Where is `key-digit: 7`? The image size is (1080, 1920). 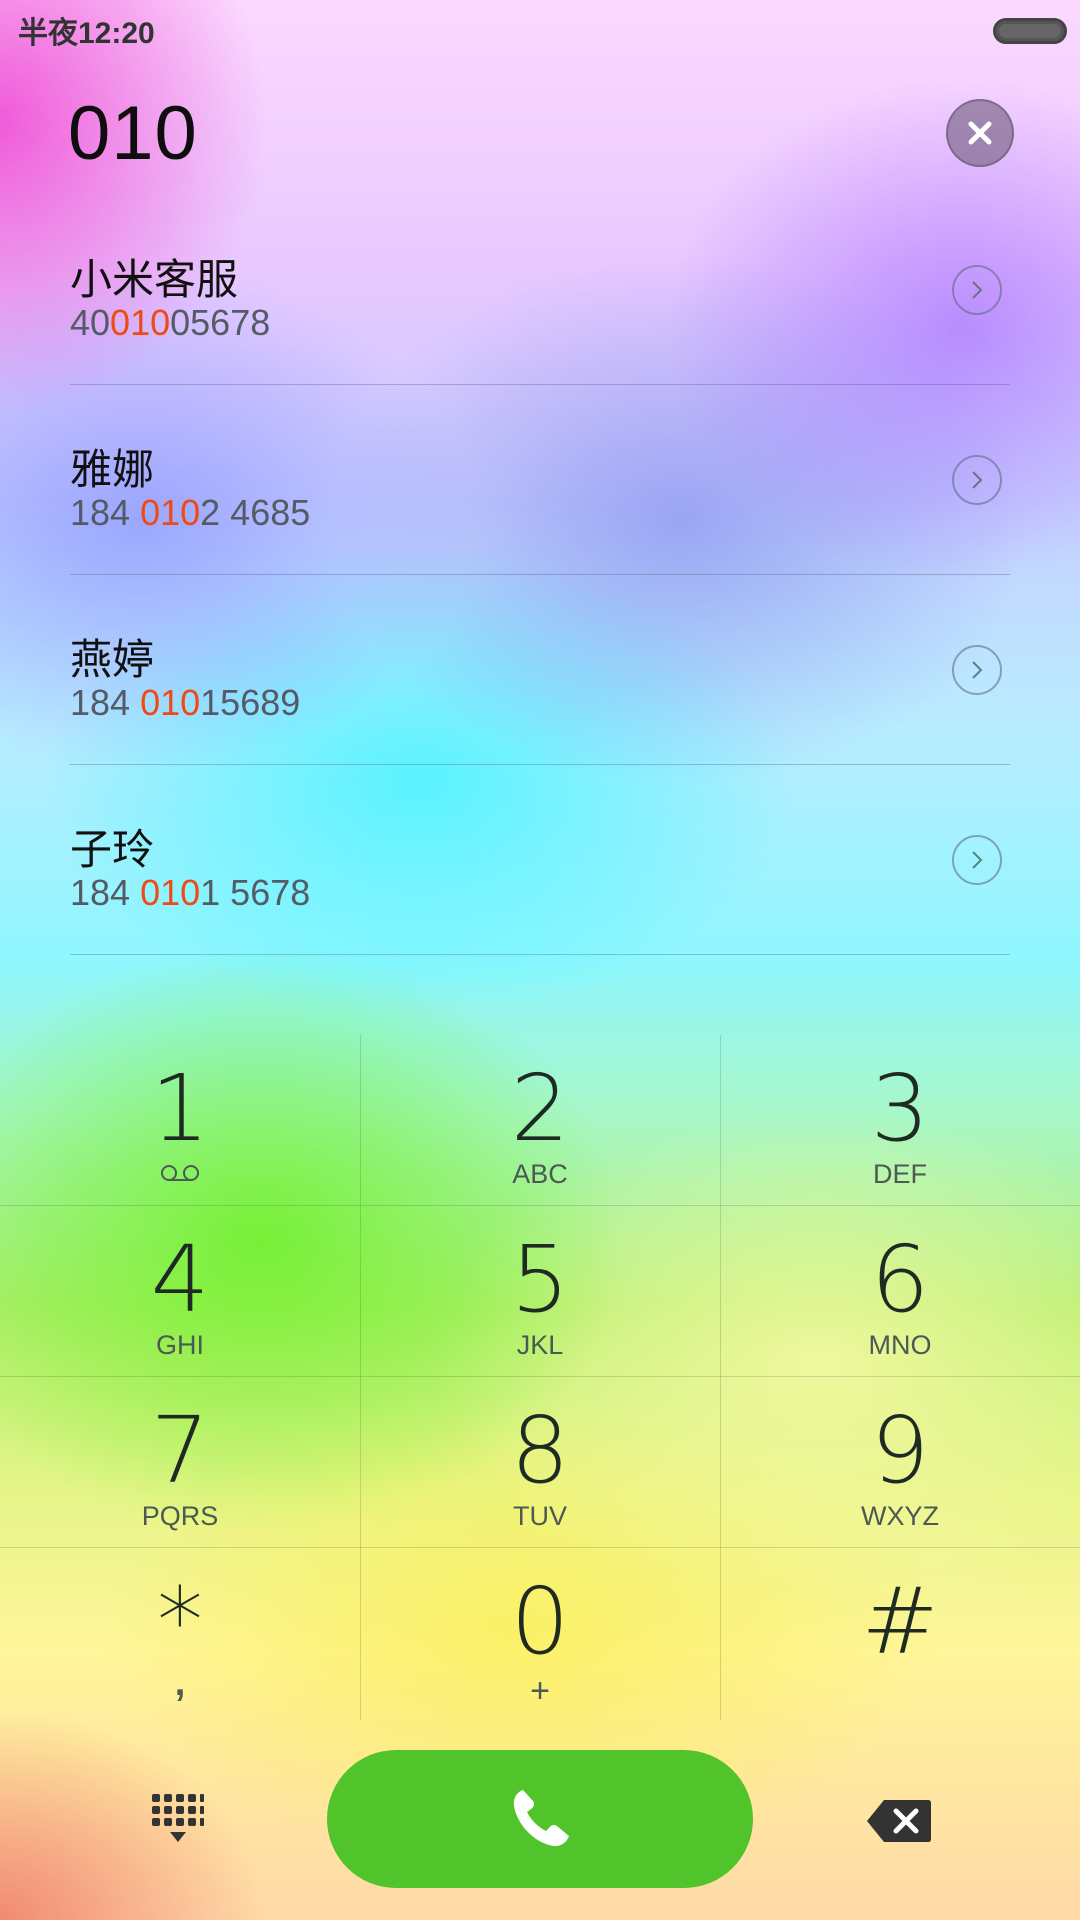
key-digit: 7 is located at coordinates (180, 1450).